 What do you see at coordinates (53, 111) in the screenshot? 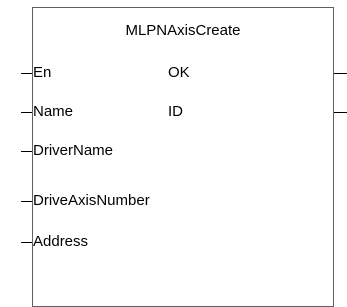
I see `input-pin-name: Name` at bounding box center [53, 111].